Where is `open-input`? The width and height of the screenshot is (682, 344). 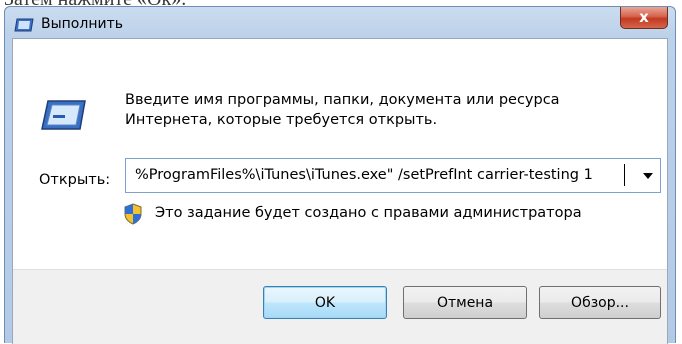
open-input is located at coordinates (380, 175).